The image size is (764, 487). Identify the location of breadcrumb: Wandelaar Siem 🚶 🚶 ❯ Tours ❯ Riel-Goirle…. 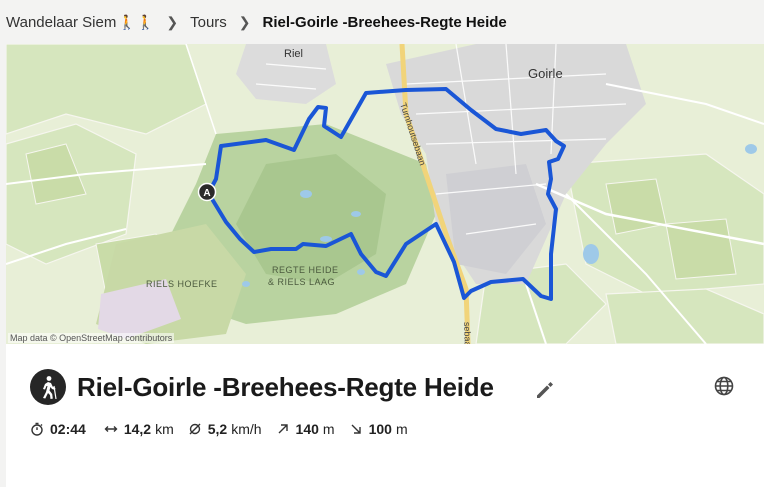
(382, 22).